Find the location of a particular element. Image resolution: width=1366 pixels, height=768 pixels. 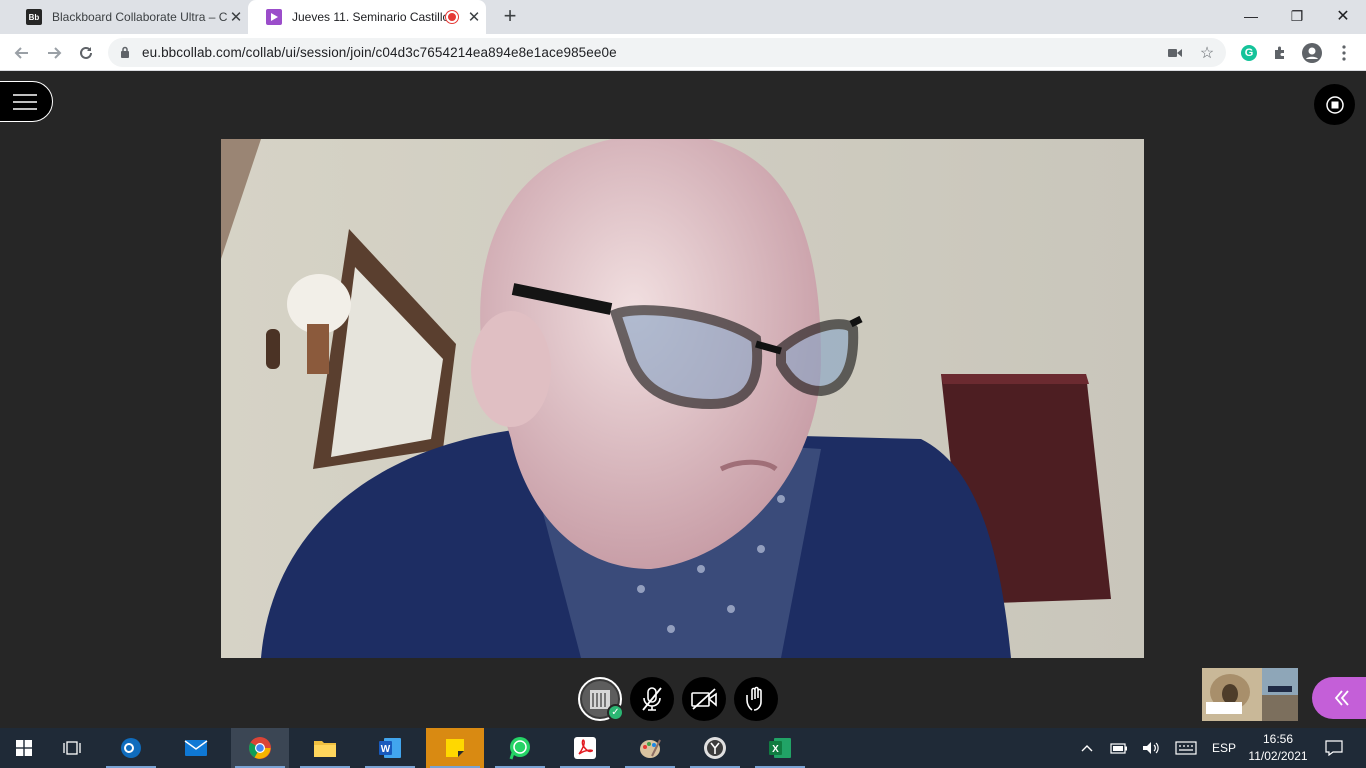

windows-logo-icon is located at coordinates (24, 748).